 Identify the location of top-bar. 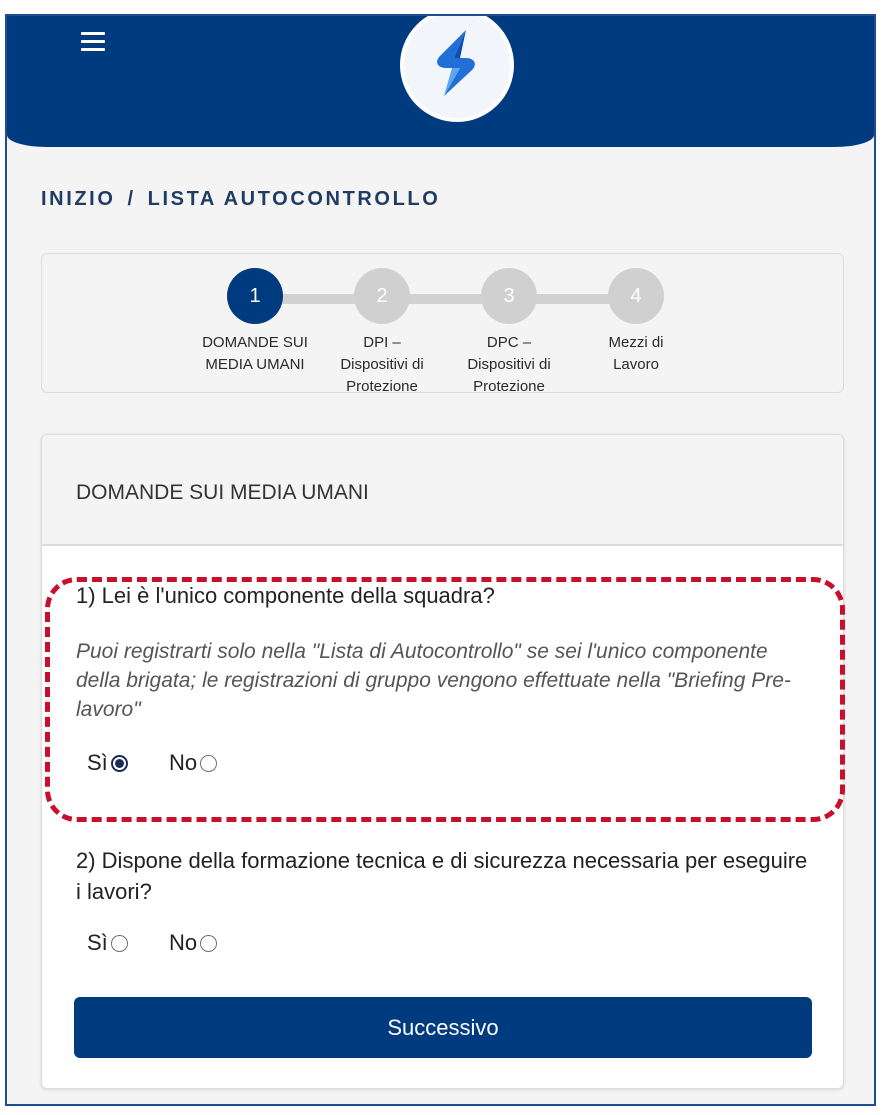
(440, 81).